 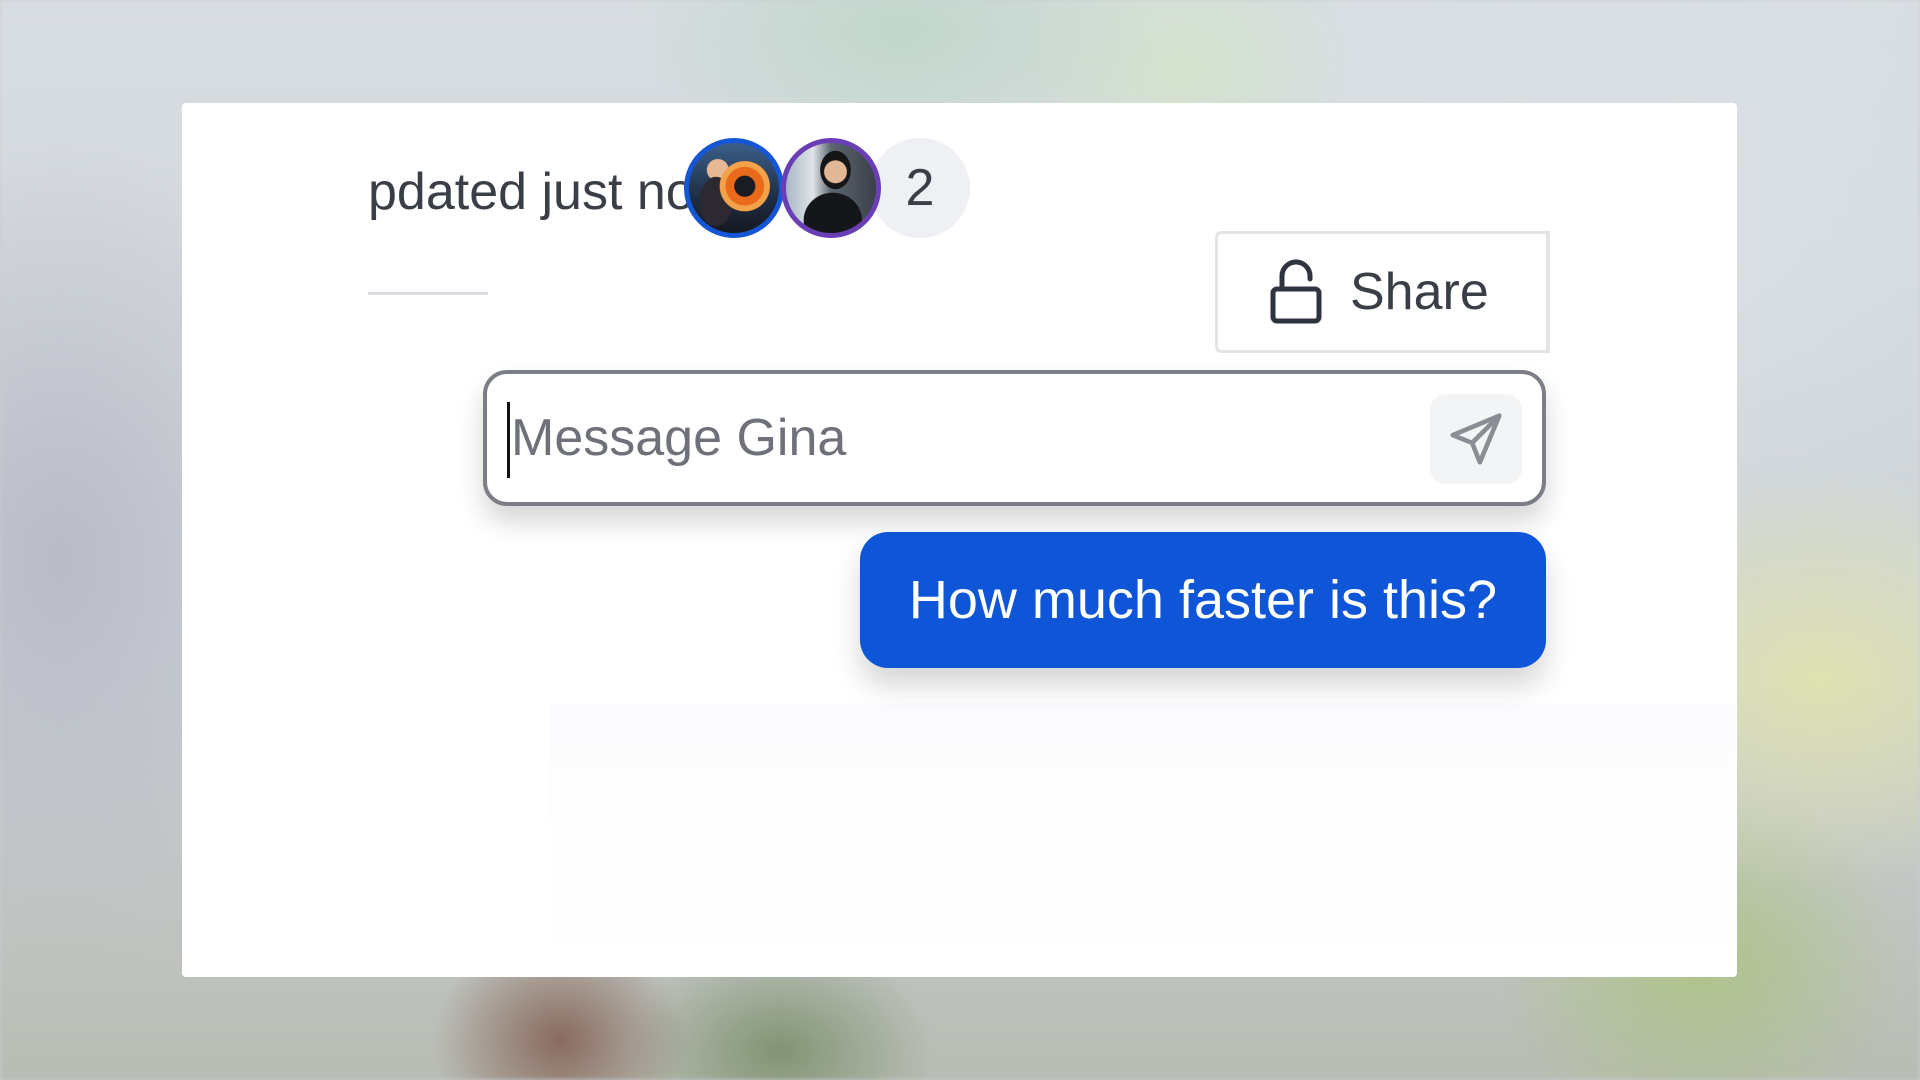 I want to click on share-button: Share, so click(x=1382, y=292).